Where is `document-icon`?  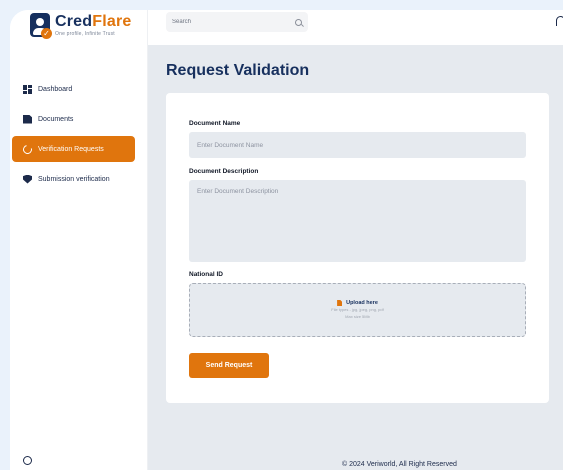 document-icon is located at coordinates (27, 119).